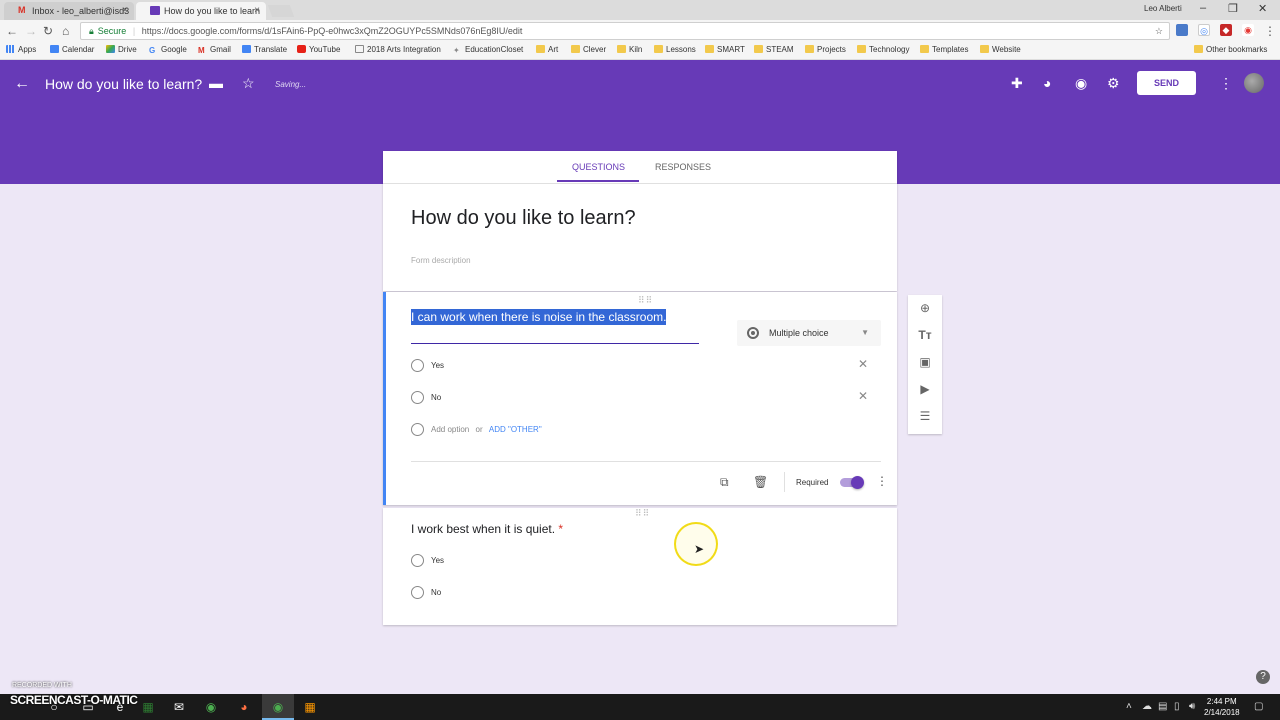  What do you see at coordinates (1203, 8) in the screenshot?
I see `minimize-icon: –` at bounding box center [1203, 8].